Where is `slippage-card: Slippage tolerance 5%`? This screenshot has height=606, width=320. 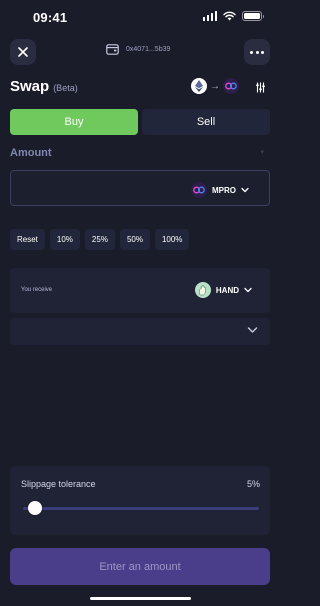 slippage-card: Slippage tolerance 5% is located at coordinates (140, 500).